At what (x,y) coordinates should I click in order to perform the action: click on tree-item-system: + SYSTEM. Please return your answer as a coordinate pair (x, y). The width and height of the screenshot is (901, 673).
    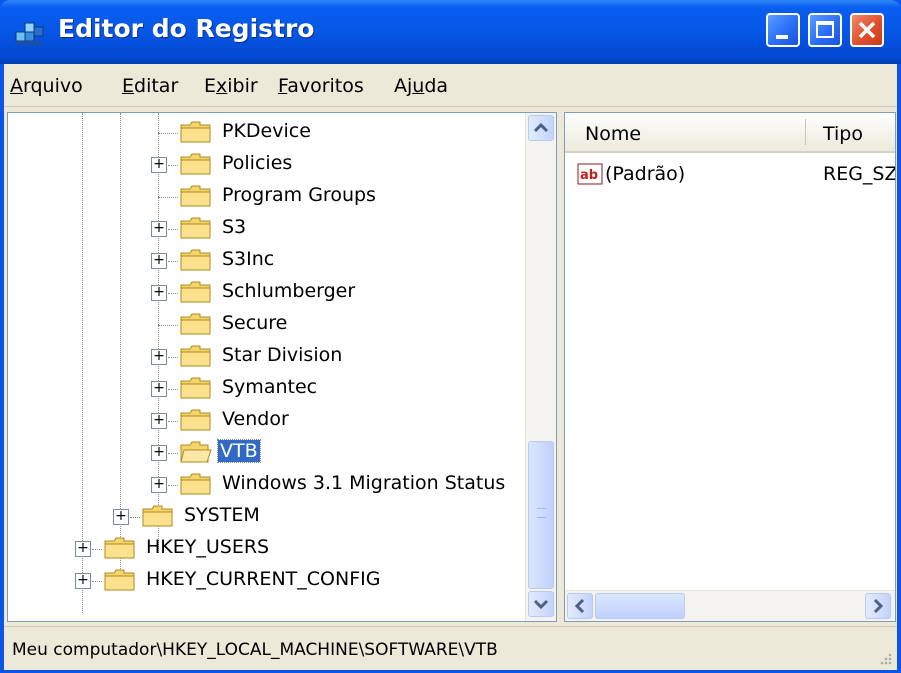
    Looking at the image, I should click on (263, 516).